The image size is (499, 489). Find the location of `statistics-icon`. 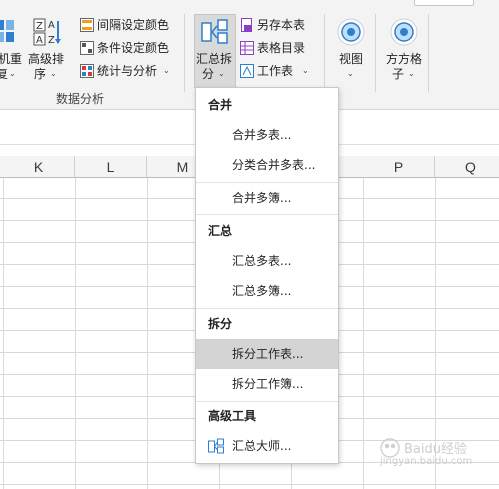

statistics-icon is located at coordinates (87, 71).